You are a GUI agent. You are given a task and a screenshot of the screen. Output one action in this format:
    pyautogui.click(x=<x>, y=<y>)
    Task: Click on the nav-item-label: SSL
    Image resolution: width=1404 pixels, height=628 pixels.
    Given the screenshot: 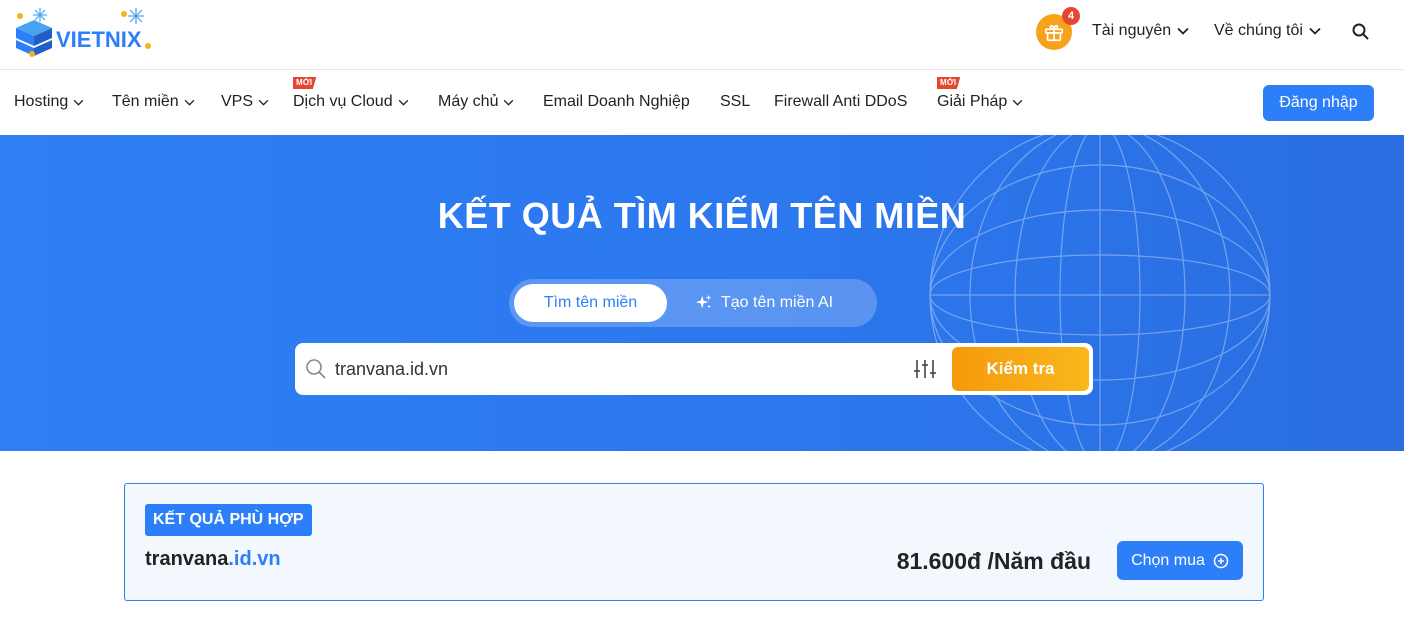 What is the action you would take?
    pyautogui.click(x=735, y=101)
    